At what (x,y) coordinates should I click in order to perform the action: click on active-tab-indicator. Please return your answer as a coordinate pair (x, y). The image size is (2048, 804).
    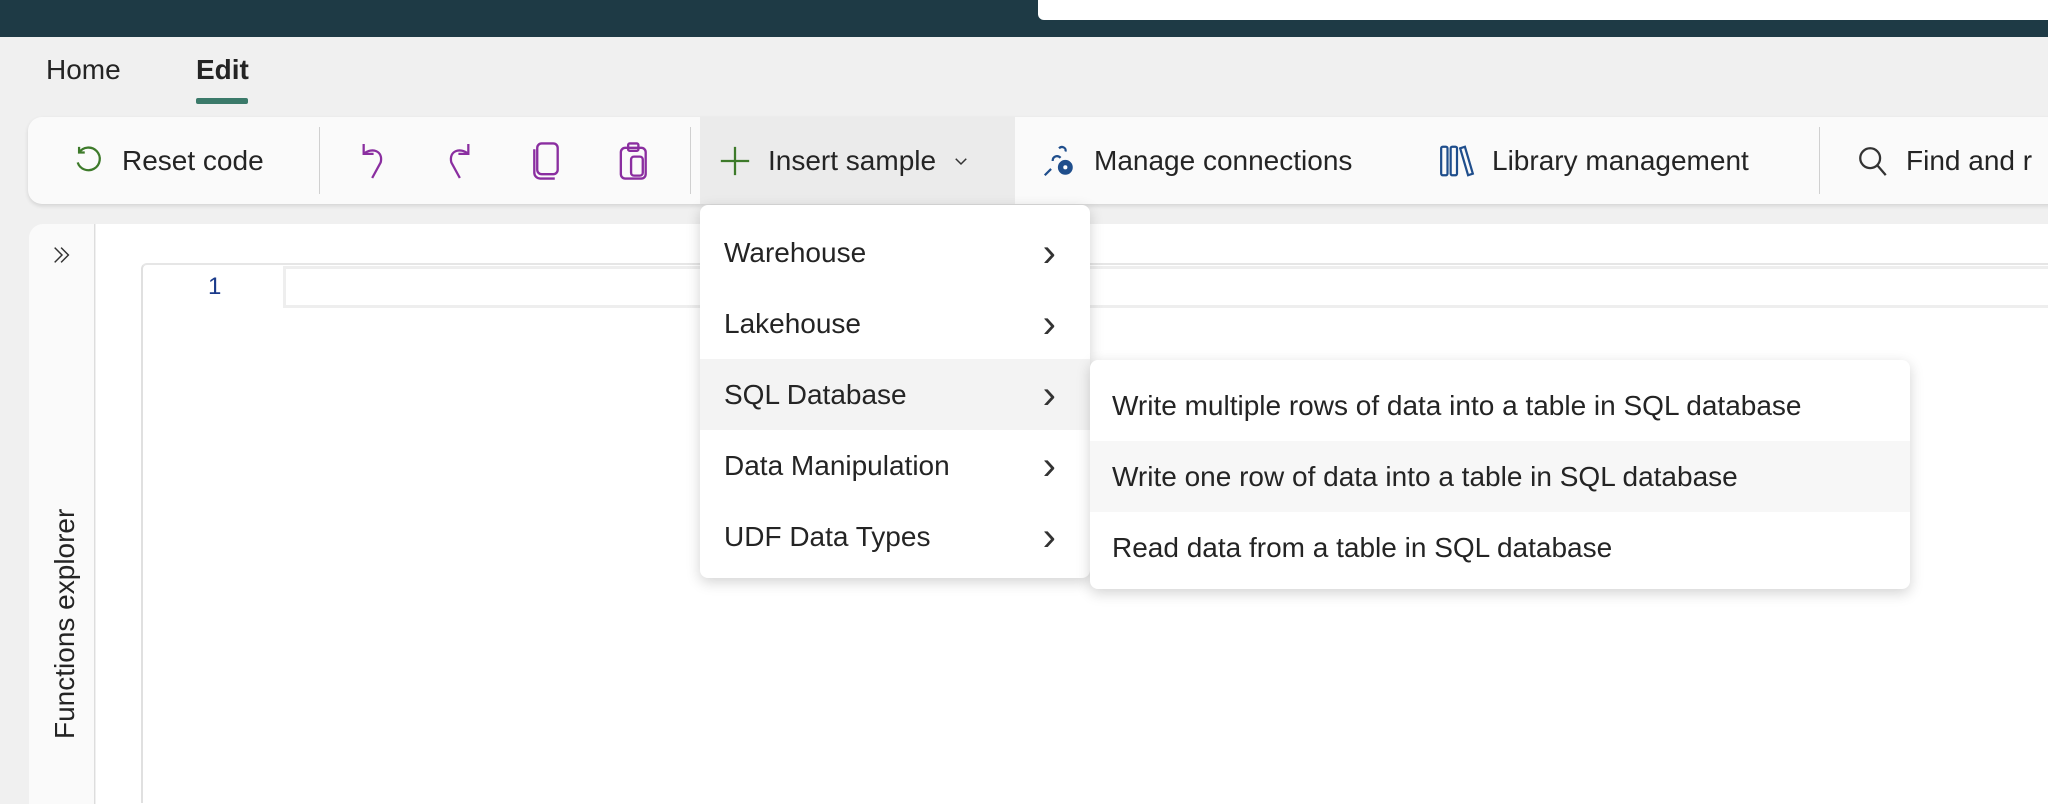
    Looking at the image, I should click on (222, 101).